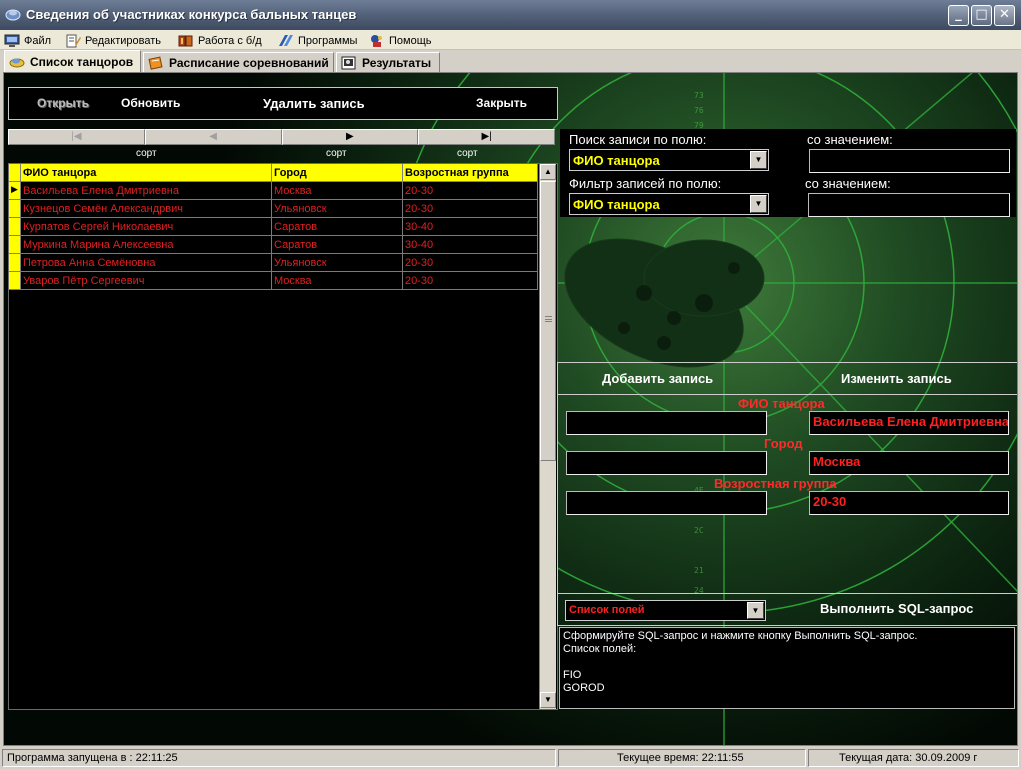 This screenshot has height=769, width=1021. I want to click on search-field-value: ФИО танцора, so click(616, 160).